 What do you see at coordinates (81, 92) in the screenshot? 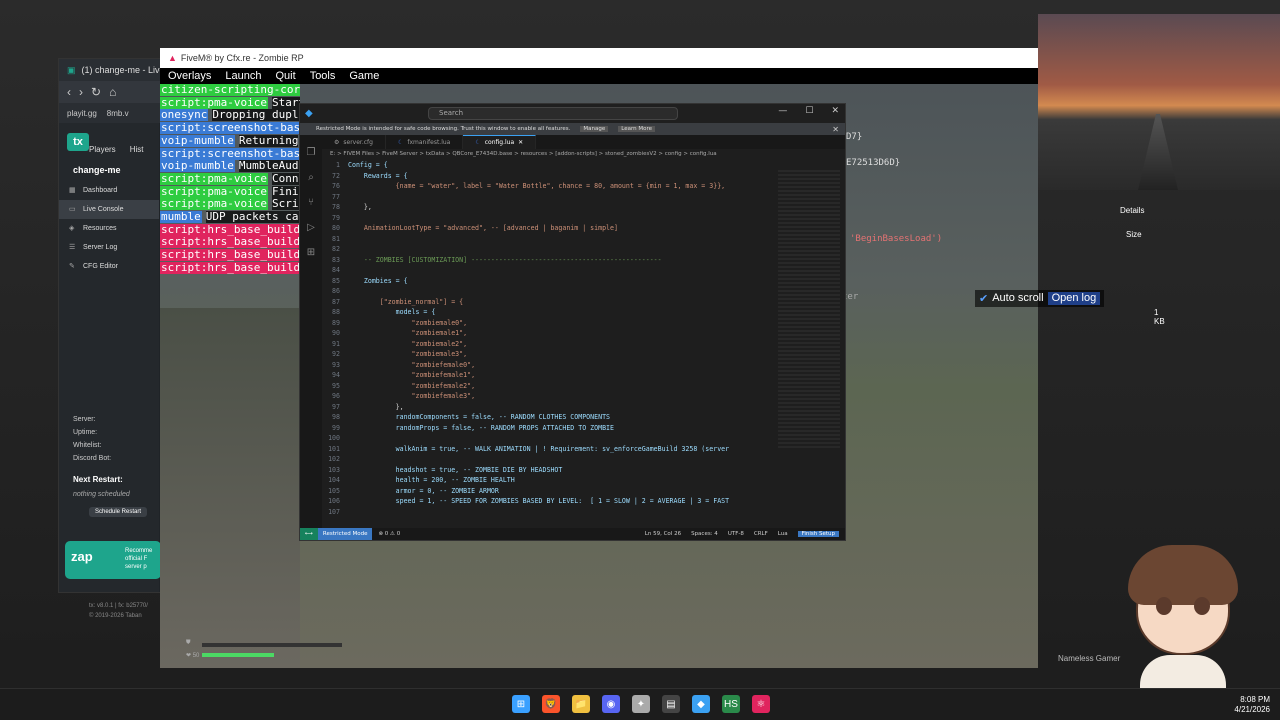
I see `forward-icon: ›` at bounding box center [81, 92].